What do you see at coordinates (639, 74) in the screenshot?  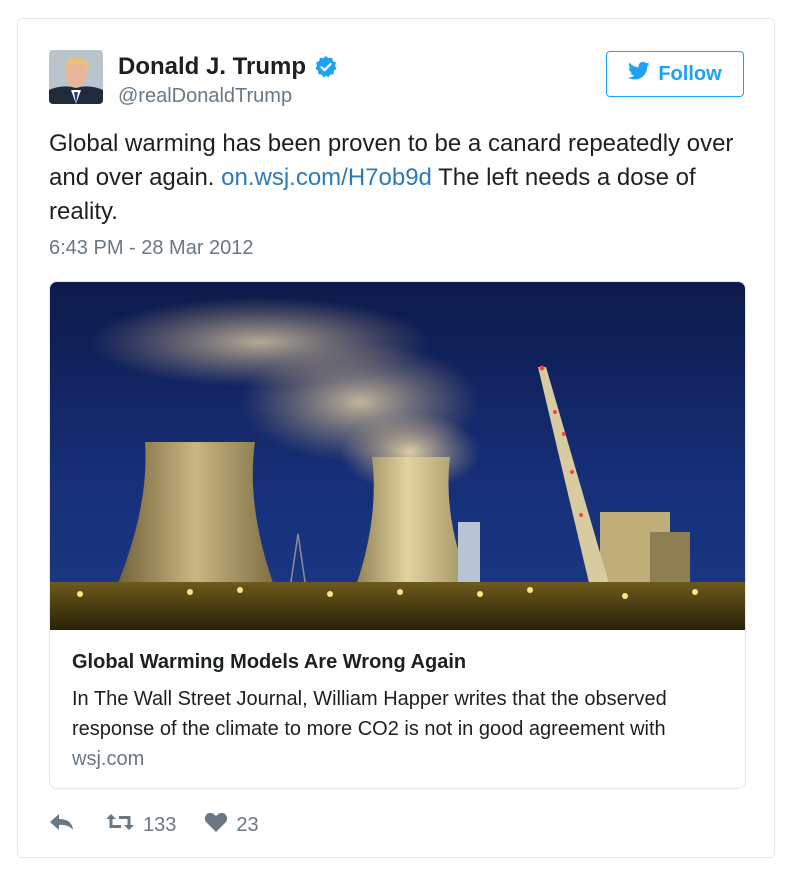 I see `twitter-bird-icon` at bounding box center [639, 74].